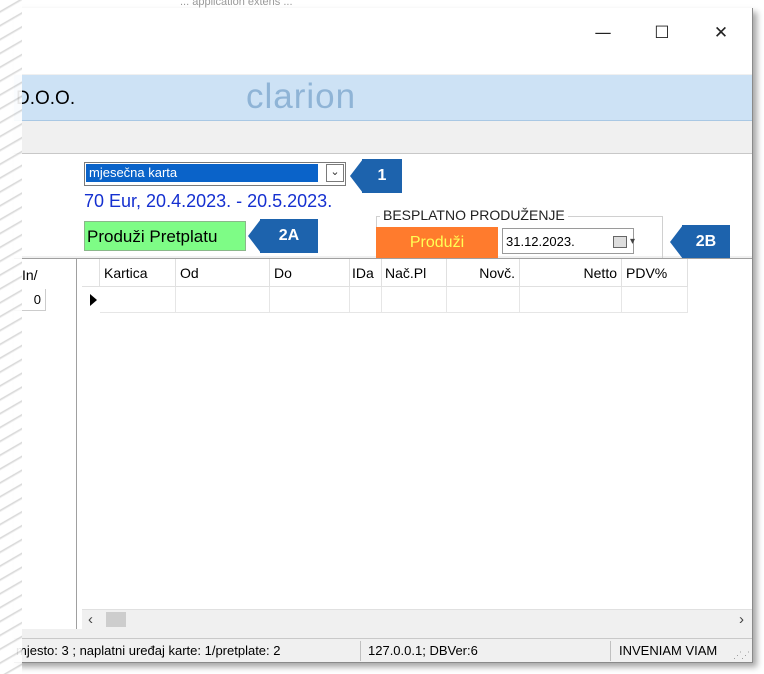 The image size is (764, 674). I want to click on calendar-icon, so click(620, 242).